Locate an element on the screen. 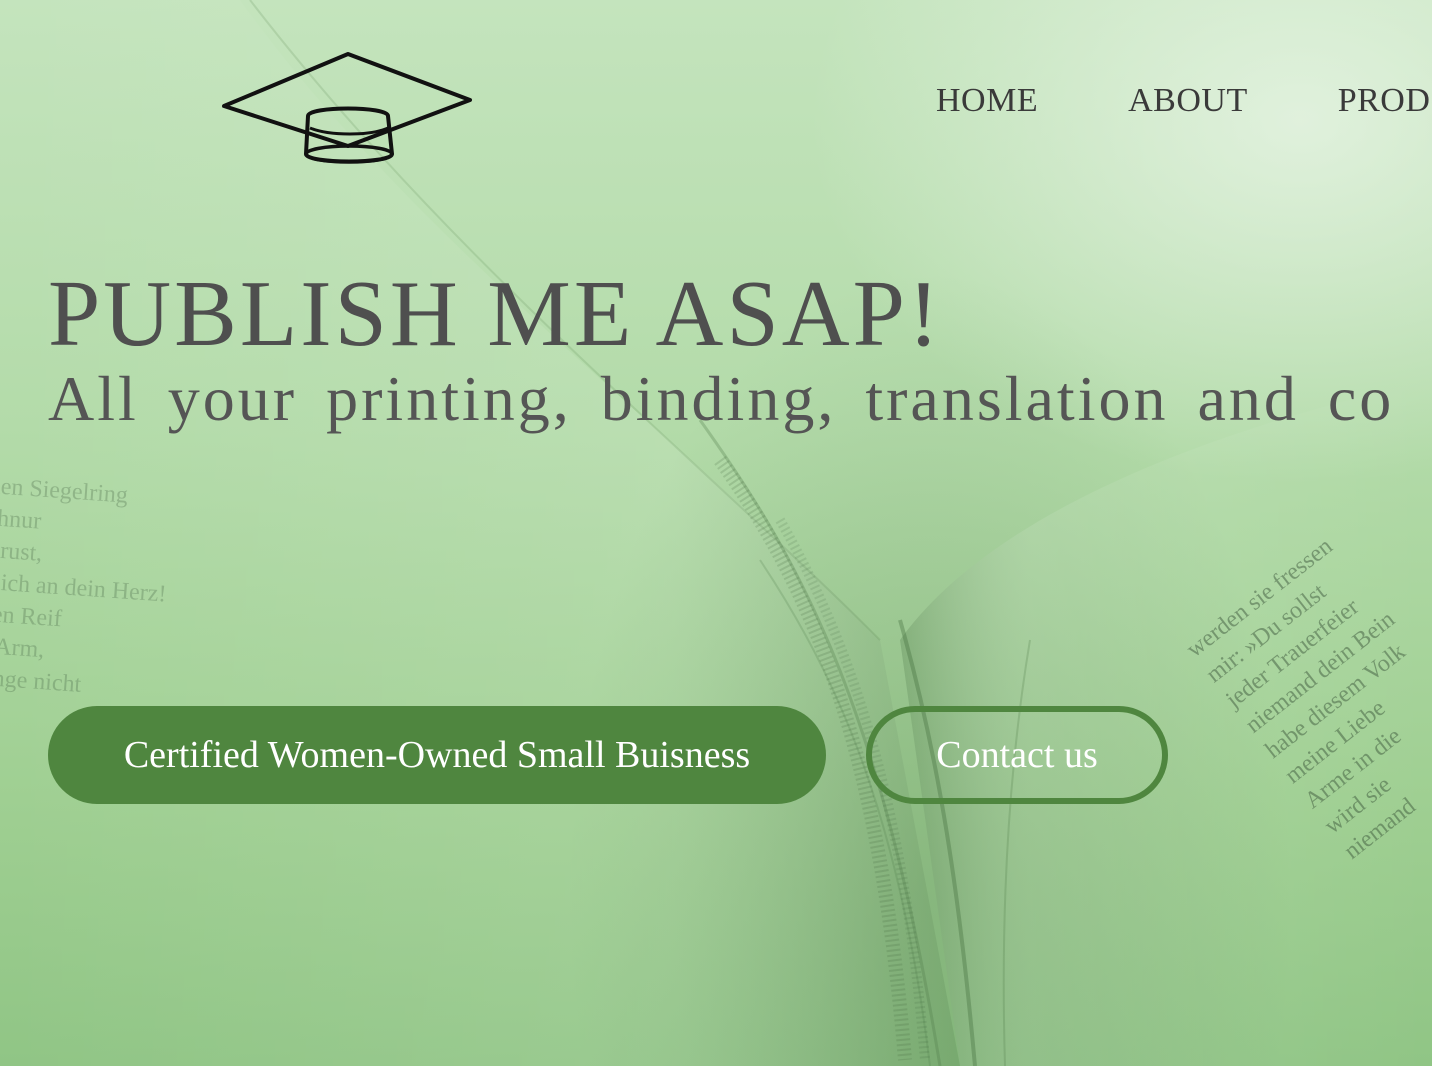 Image resolution: width=1432 pixels, height=1066 pixels. main-nav: HOME ABOUT PROD is located at coordinates (1183, 101).